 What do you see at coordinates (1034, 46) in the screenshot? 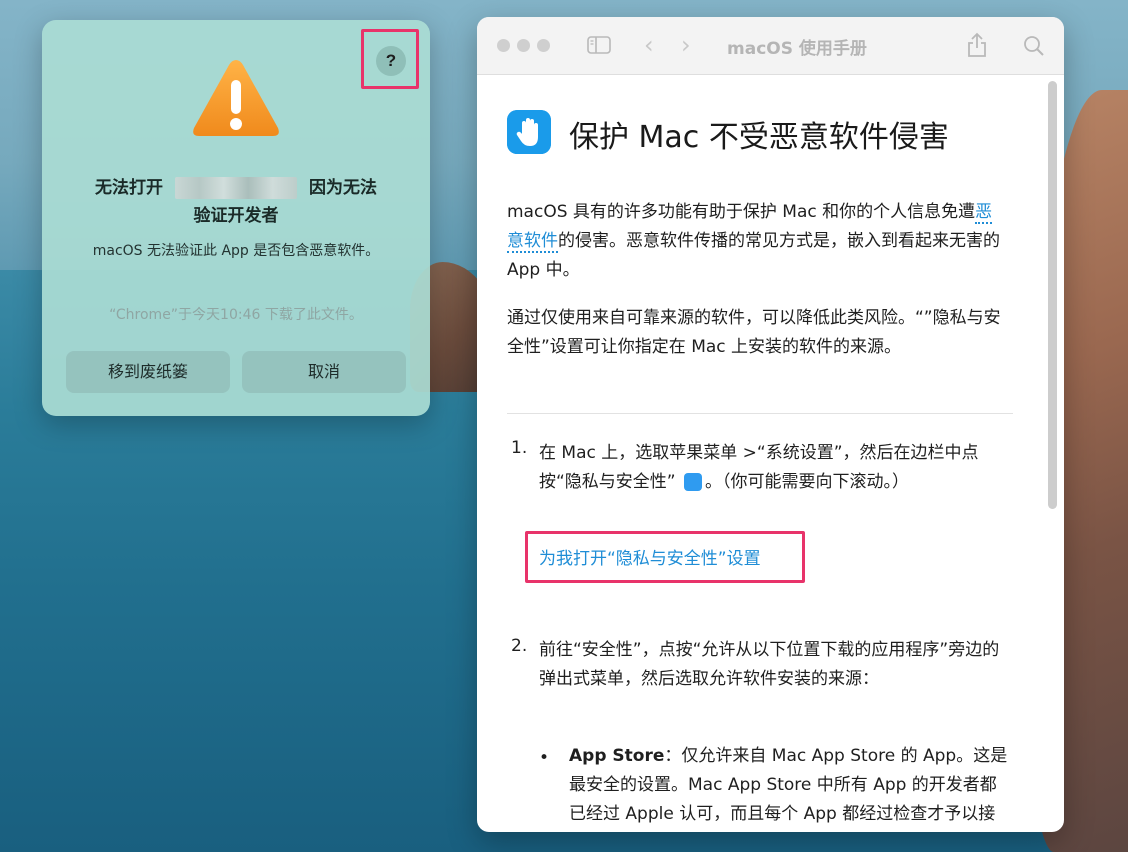
I see `search-icon` at bounding box center [1034, 46].